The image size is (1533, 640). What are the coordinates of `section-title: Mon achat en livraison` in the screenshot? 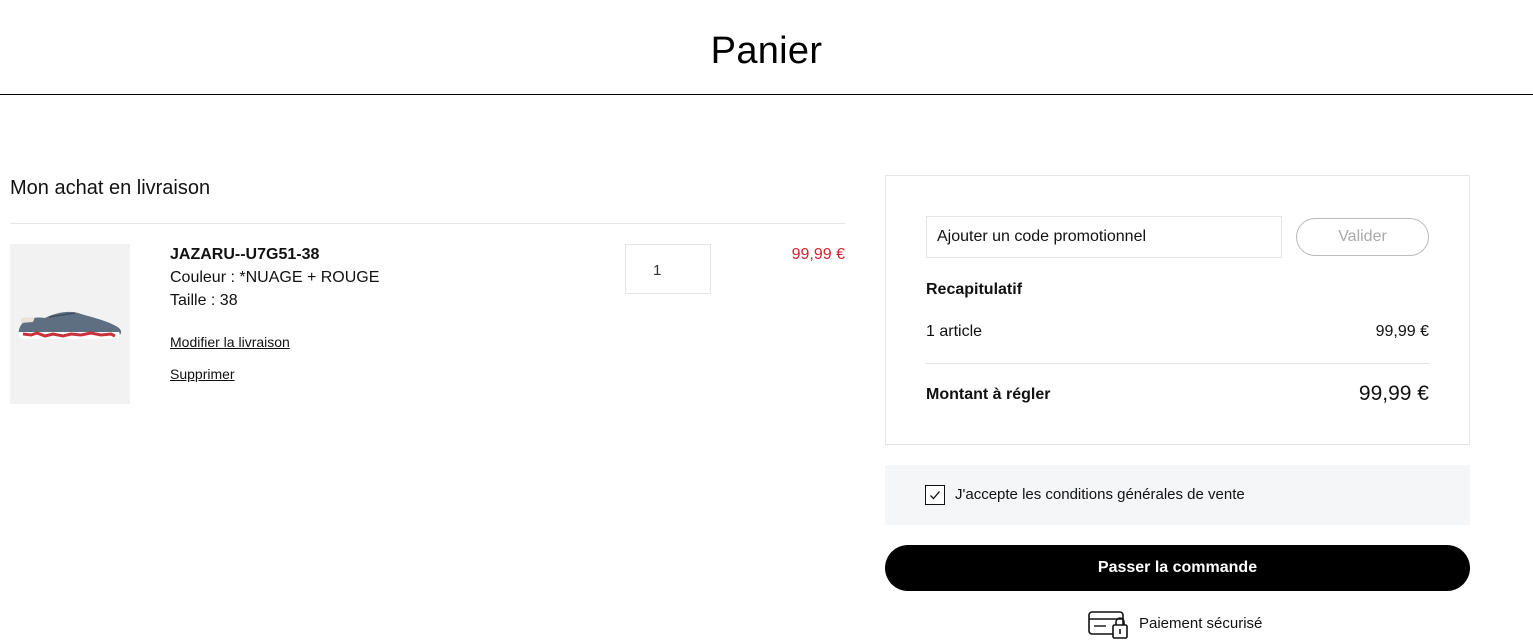 It's located at (110, 188).